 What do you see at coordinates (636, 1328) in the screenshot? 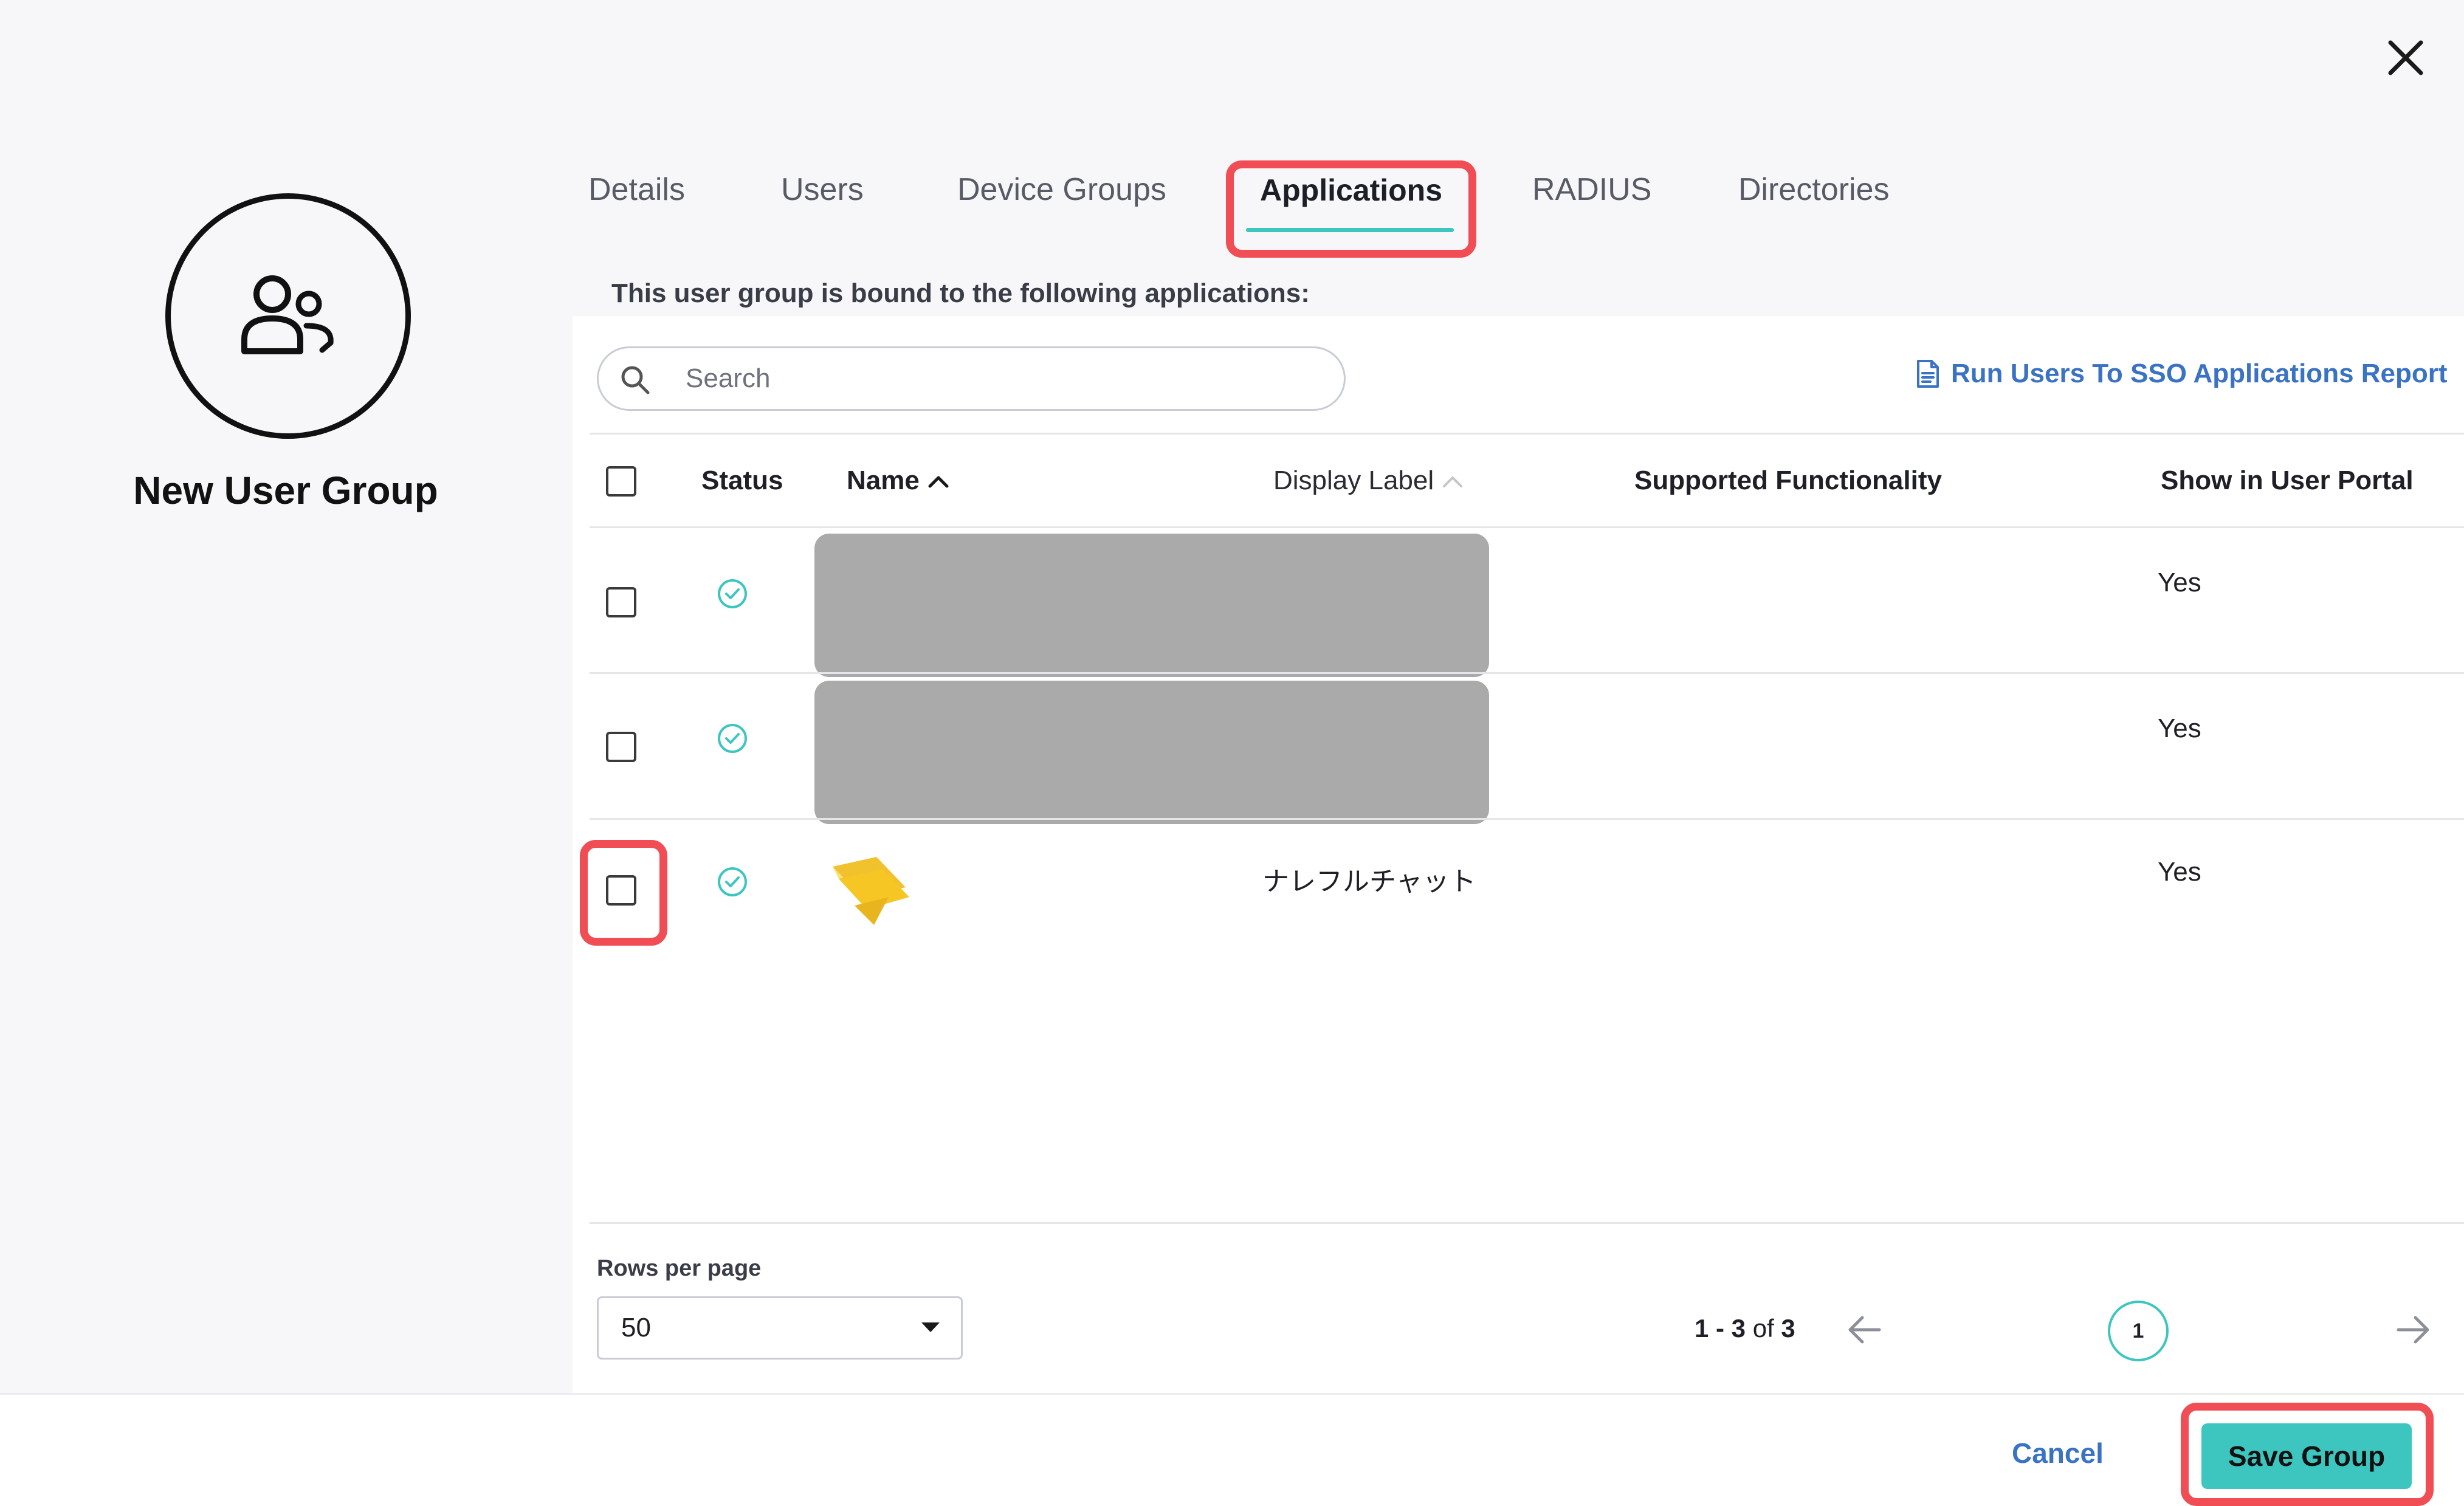
I see `rows-per-page-value: 50` at bounding box center [636, 1328].